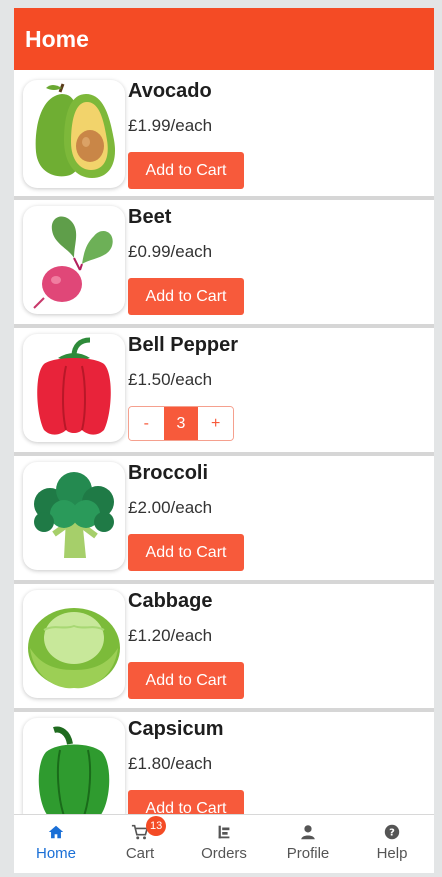 The image size is (442, 877). What do you see at coordinates (140, 844) in the screenshot?
I see `nav-cart: 13 Cart` at bounding box center [140, 844].